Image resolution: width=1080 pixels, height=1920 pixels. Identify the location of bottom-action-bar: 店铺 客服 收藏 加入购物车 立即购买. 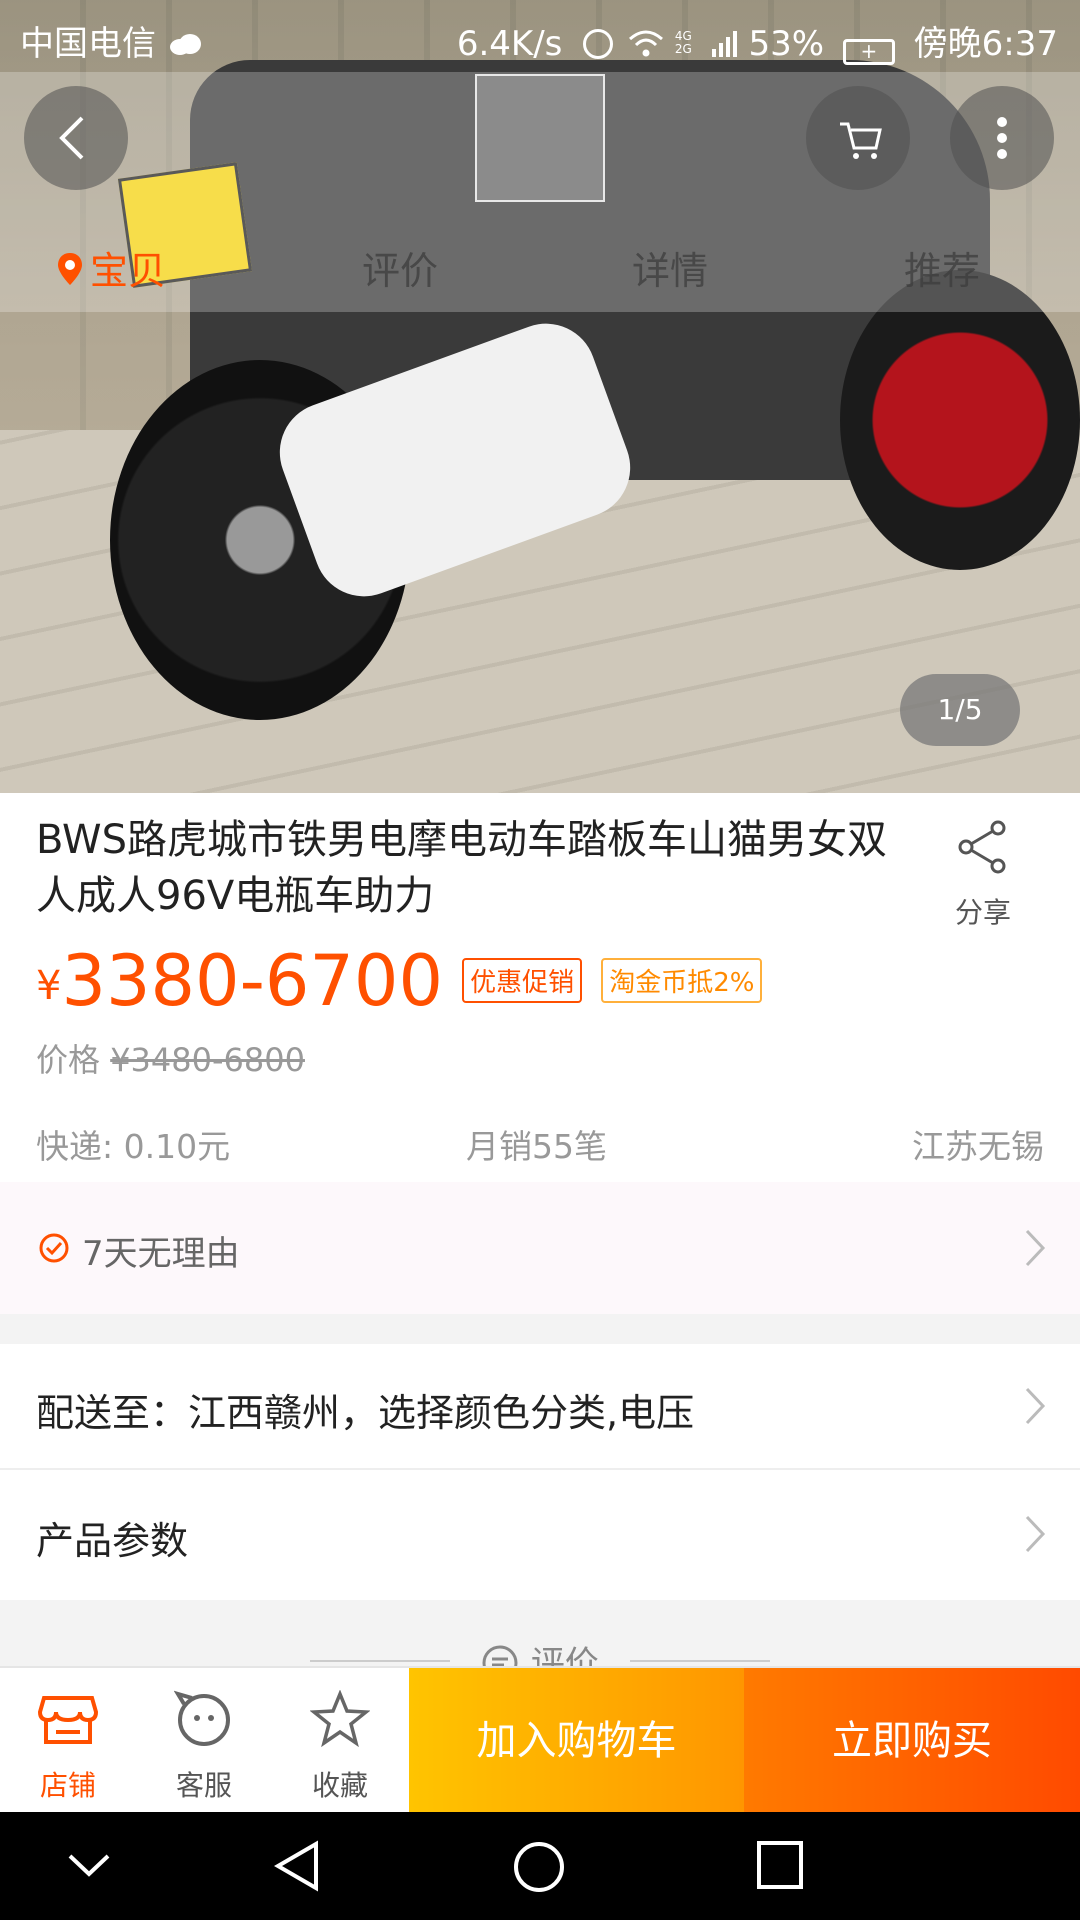
(540, 1740).